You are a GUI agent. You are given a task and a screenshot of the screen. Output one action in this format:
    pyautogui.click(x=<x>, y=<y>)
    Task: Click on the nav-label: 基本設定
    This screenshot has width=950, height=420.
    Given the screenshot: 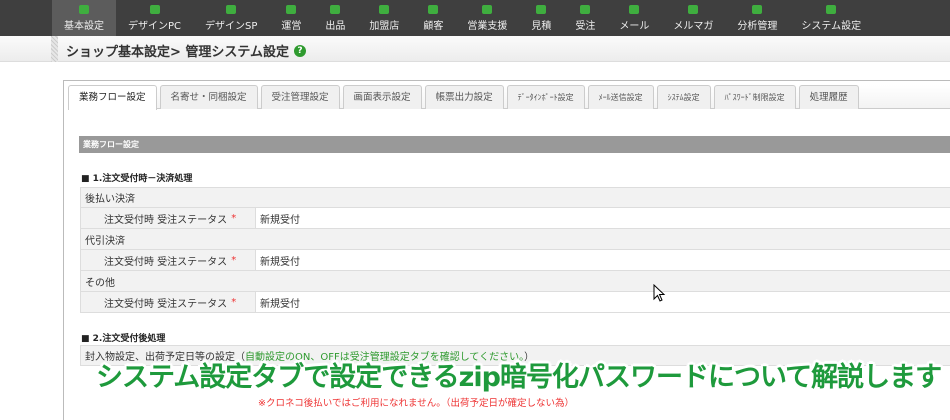 What is the action you would take?
    pyautogui.click(x=84, y=26)
    